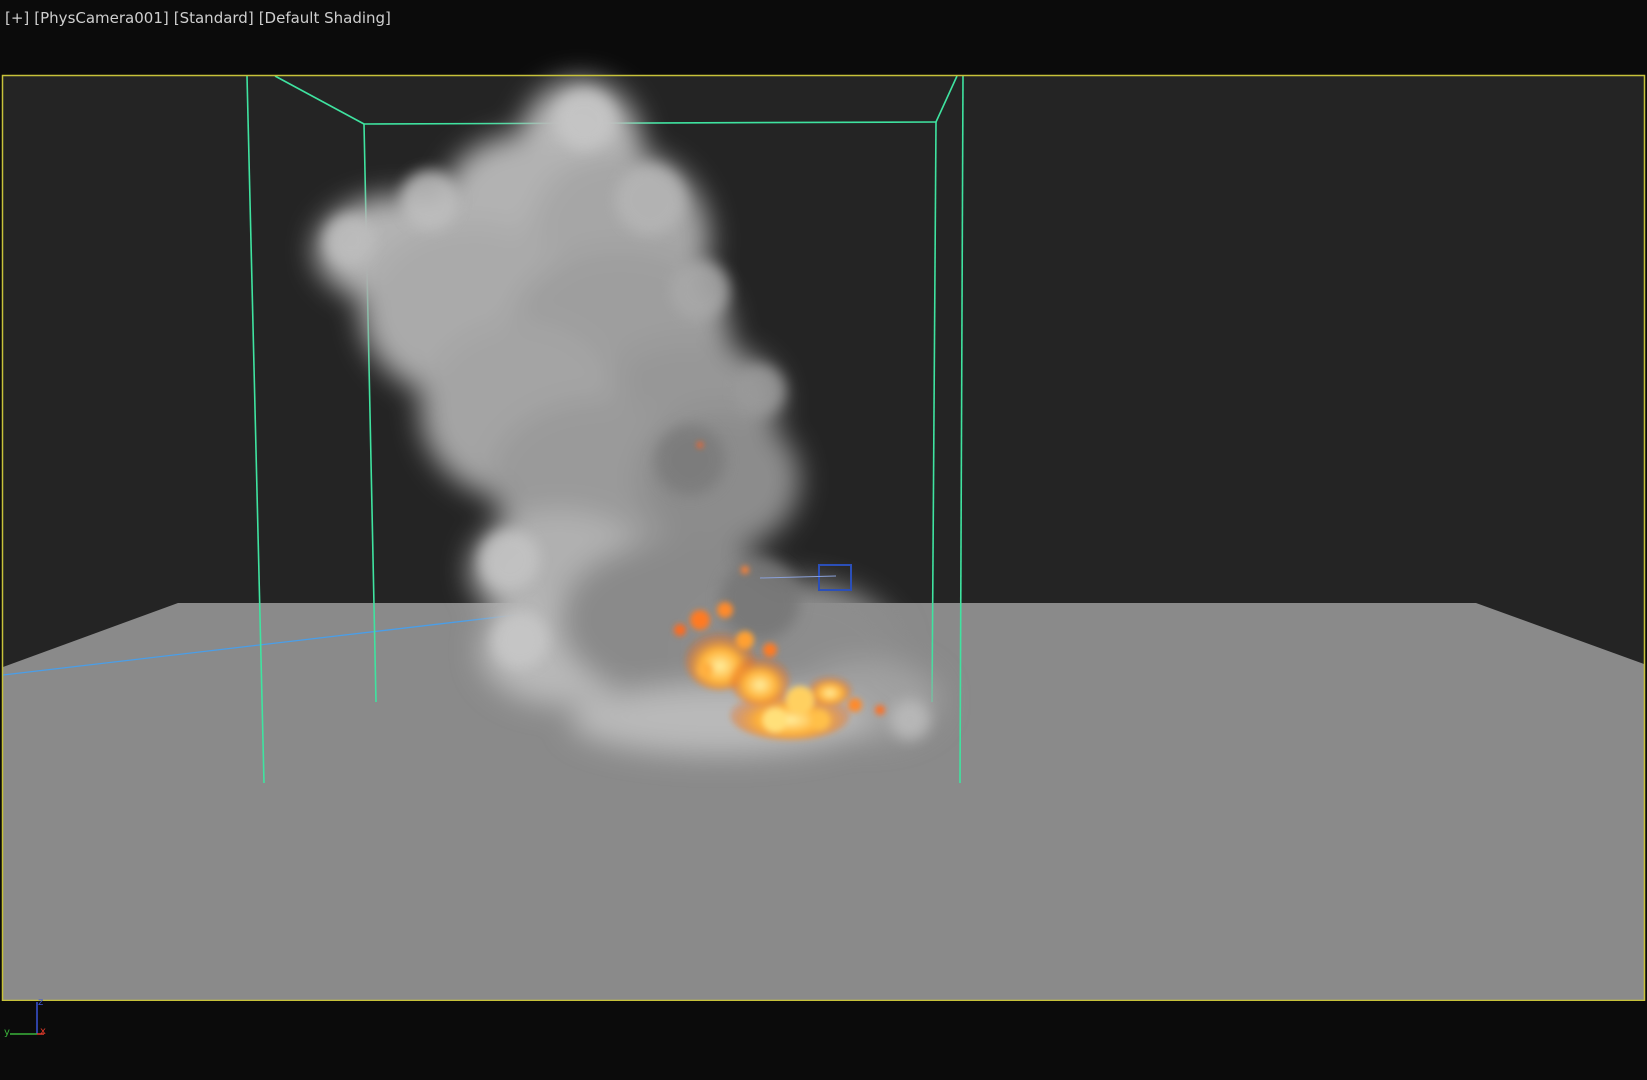 The height and width of the screenshot is (1080, 1647). What do you see at coordinates (27, 1018) in the screenshot?
I see `axis-tripod-icon: z y x` at bounding box center [27, 1018].